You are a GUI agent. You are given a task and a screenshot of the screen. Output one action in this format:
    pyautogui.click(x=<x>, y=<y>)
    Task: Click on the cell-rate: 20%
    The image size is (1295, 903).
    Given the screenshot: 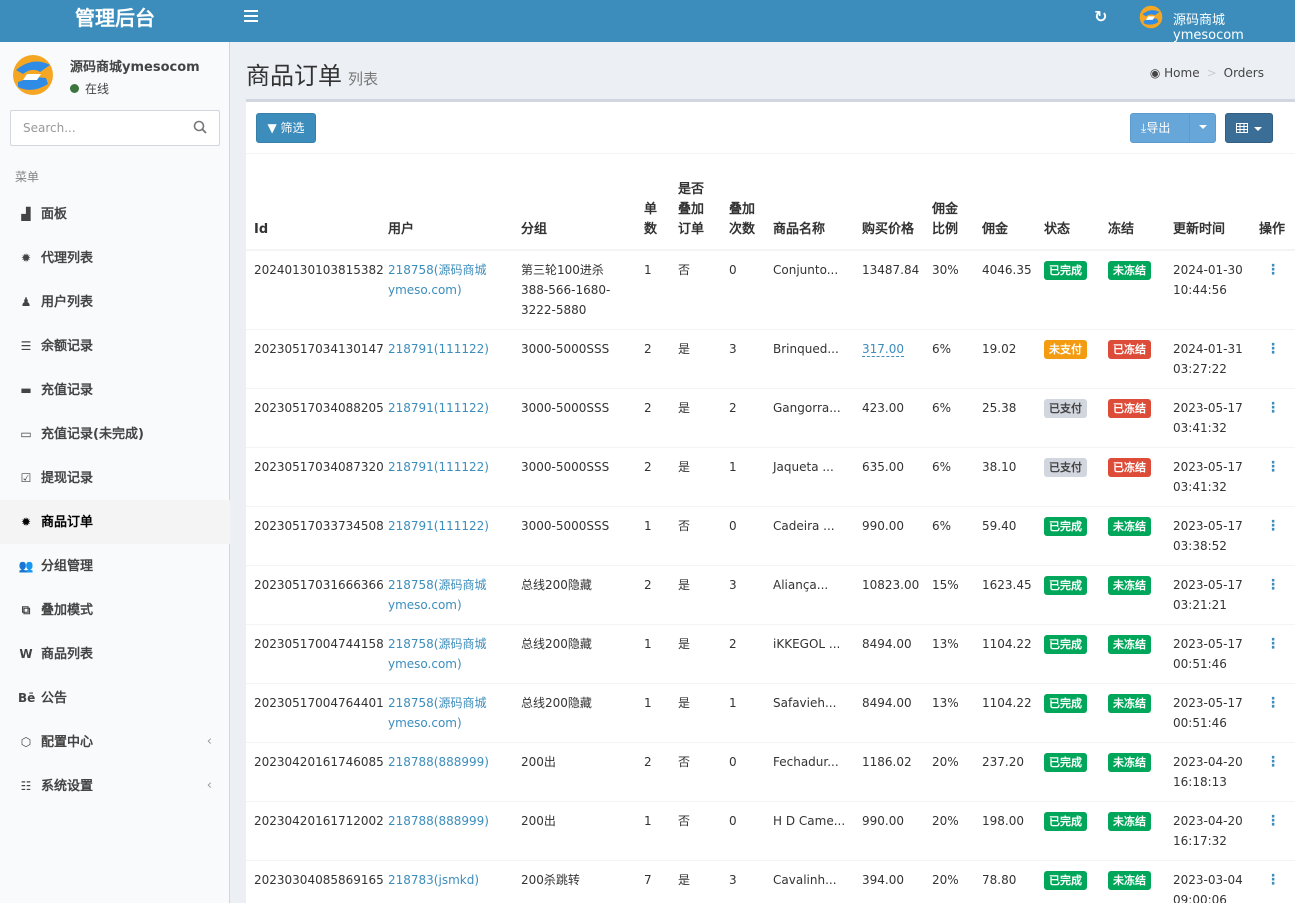 What is the action you would take?
    pyautogui.click(x=949, y=831)
    